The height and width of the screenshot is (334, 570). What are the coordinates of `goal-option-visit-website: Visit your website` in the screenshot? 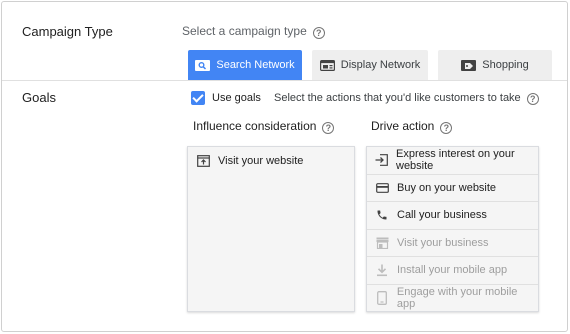 It's located at (271, 161).